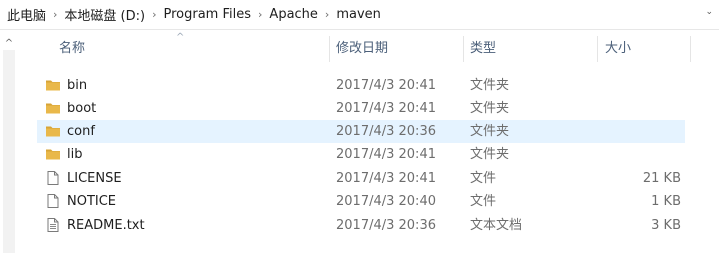  I want to click on breadcrumb-item-local-disk: 本地磁盘 (D:), so click(104, 14).